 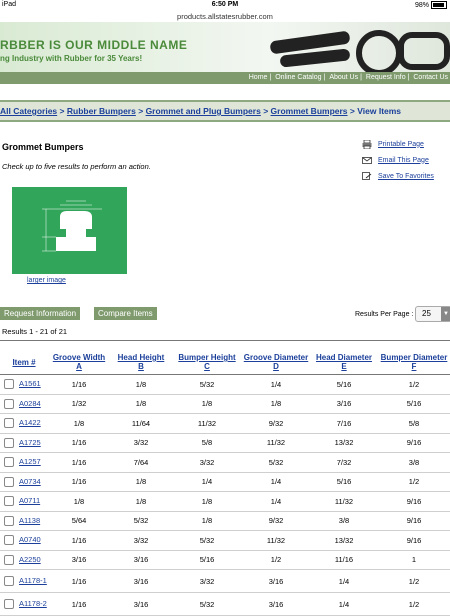 I want to click on item-link: A0284, so click(x=30, y=403).